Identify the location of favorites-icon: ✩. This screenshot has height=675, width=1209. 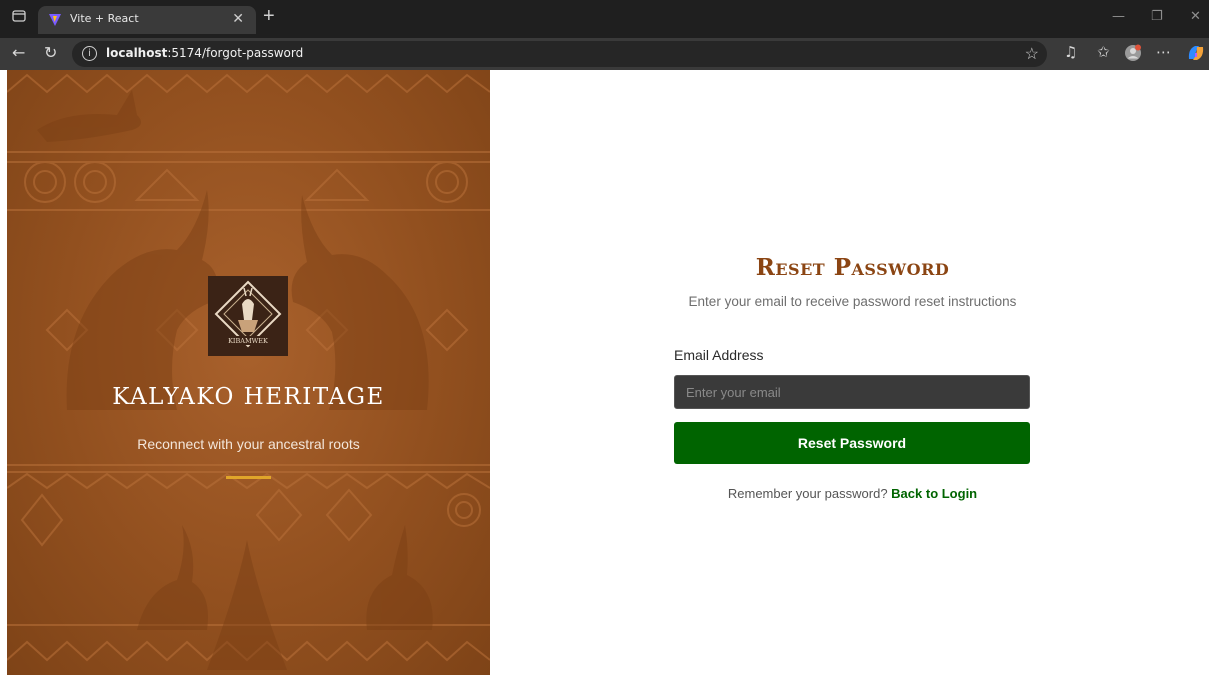
(1103, 52).